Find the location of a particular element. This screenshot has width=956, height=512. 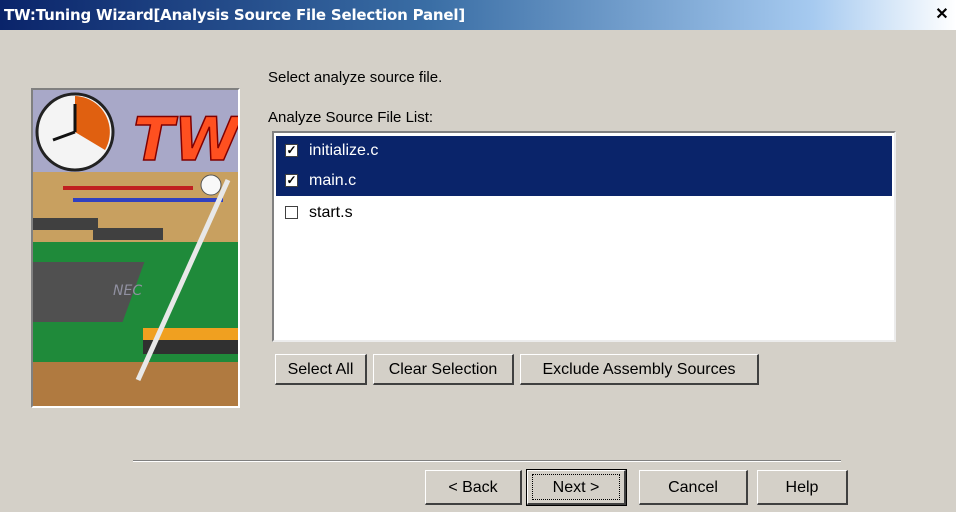

back-label: < Back is located at coordinates (473, 487).